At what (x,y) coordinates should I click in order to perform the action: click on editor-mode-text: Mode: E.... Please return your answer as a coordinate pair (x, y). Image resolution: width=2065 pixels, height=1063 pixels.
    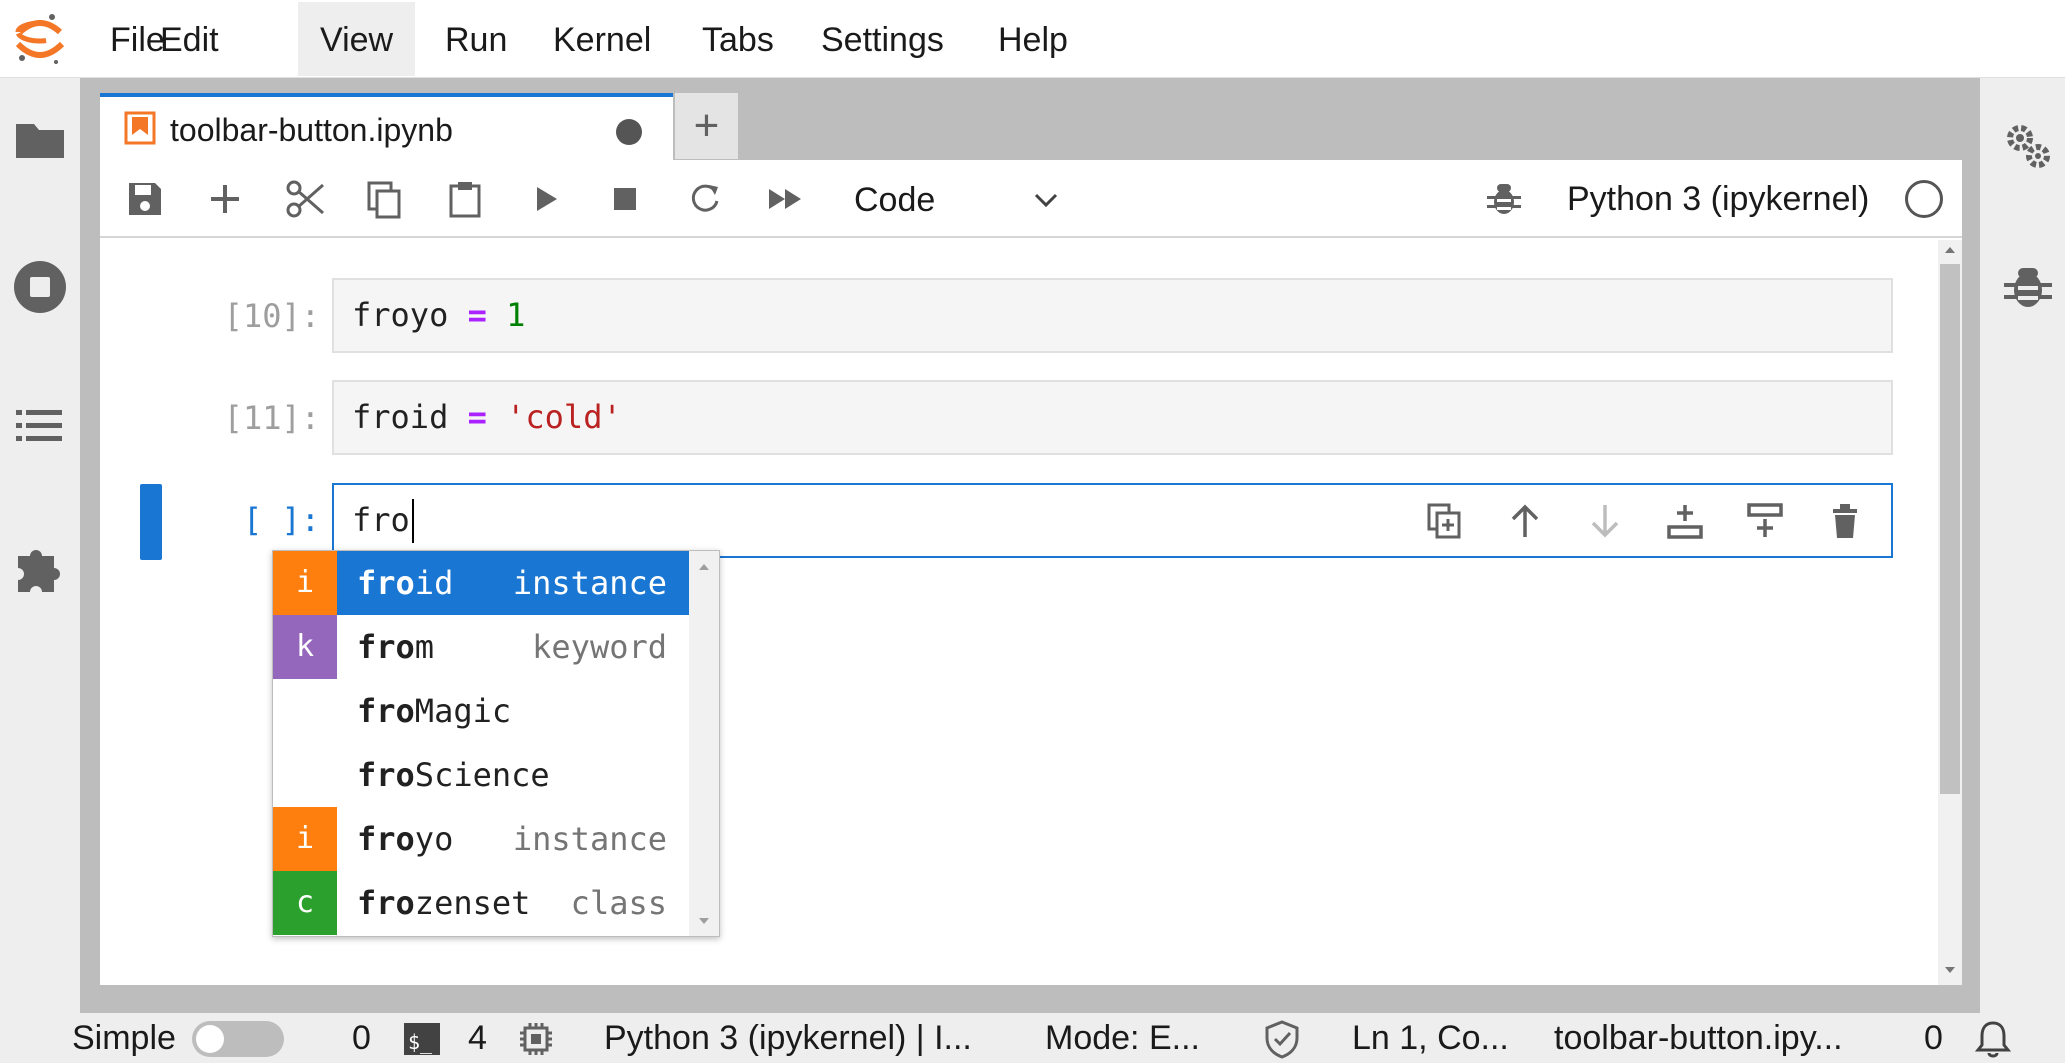
    Looking at the image, I should click on (1122, 1038).